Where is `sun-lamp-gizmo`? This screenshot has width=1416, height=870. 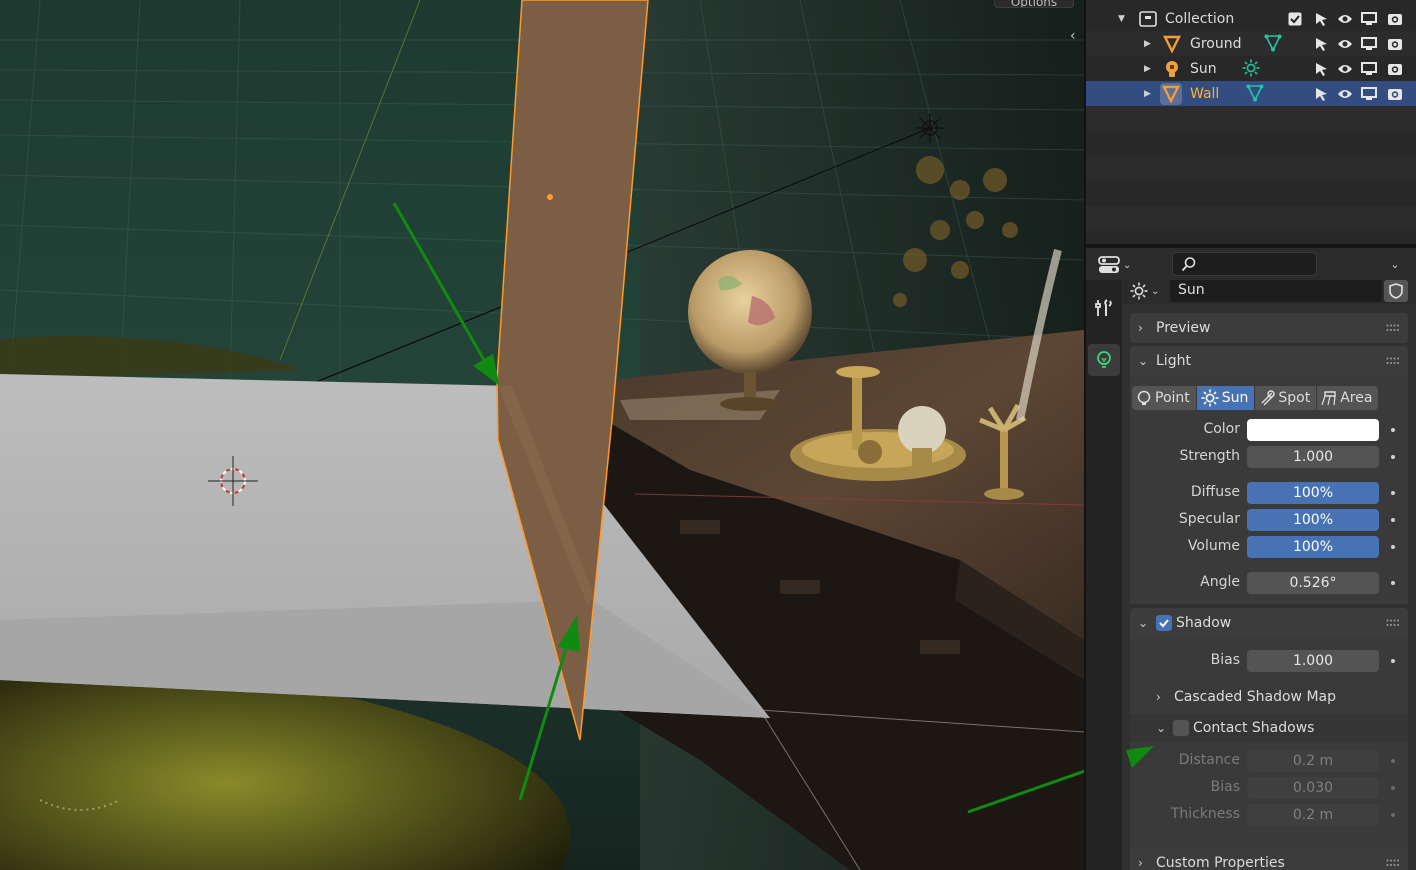
sun-lamp-gizmo is located at coordinates (930, 128).